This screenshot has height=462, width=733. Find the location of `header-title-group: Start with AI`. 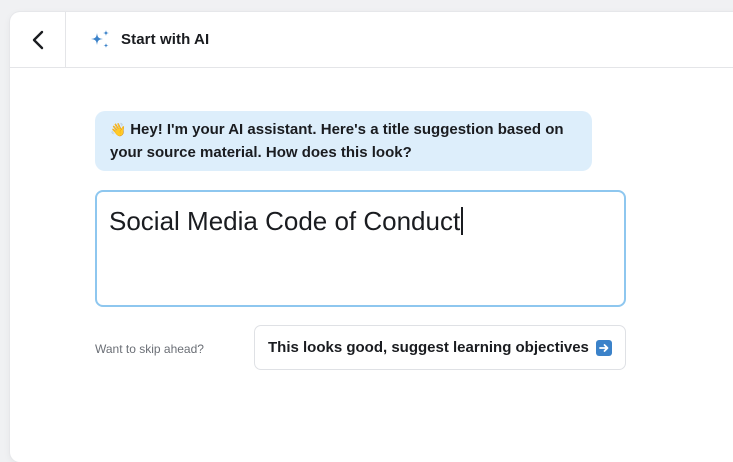

header-title-group: Start with AI is located at coordinates (148, 40).